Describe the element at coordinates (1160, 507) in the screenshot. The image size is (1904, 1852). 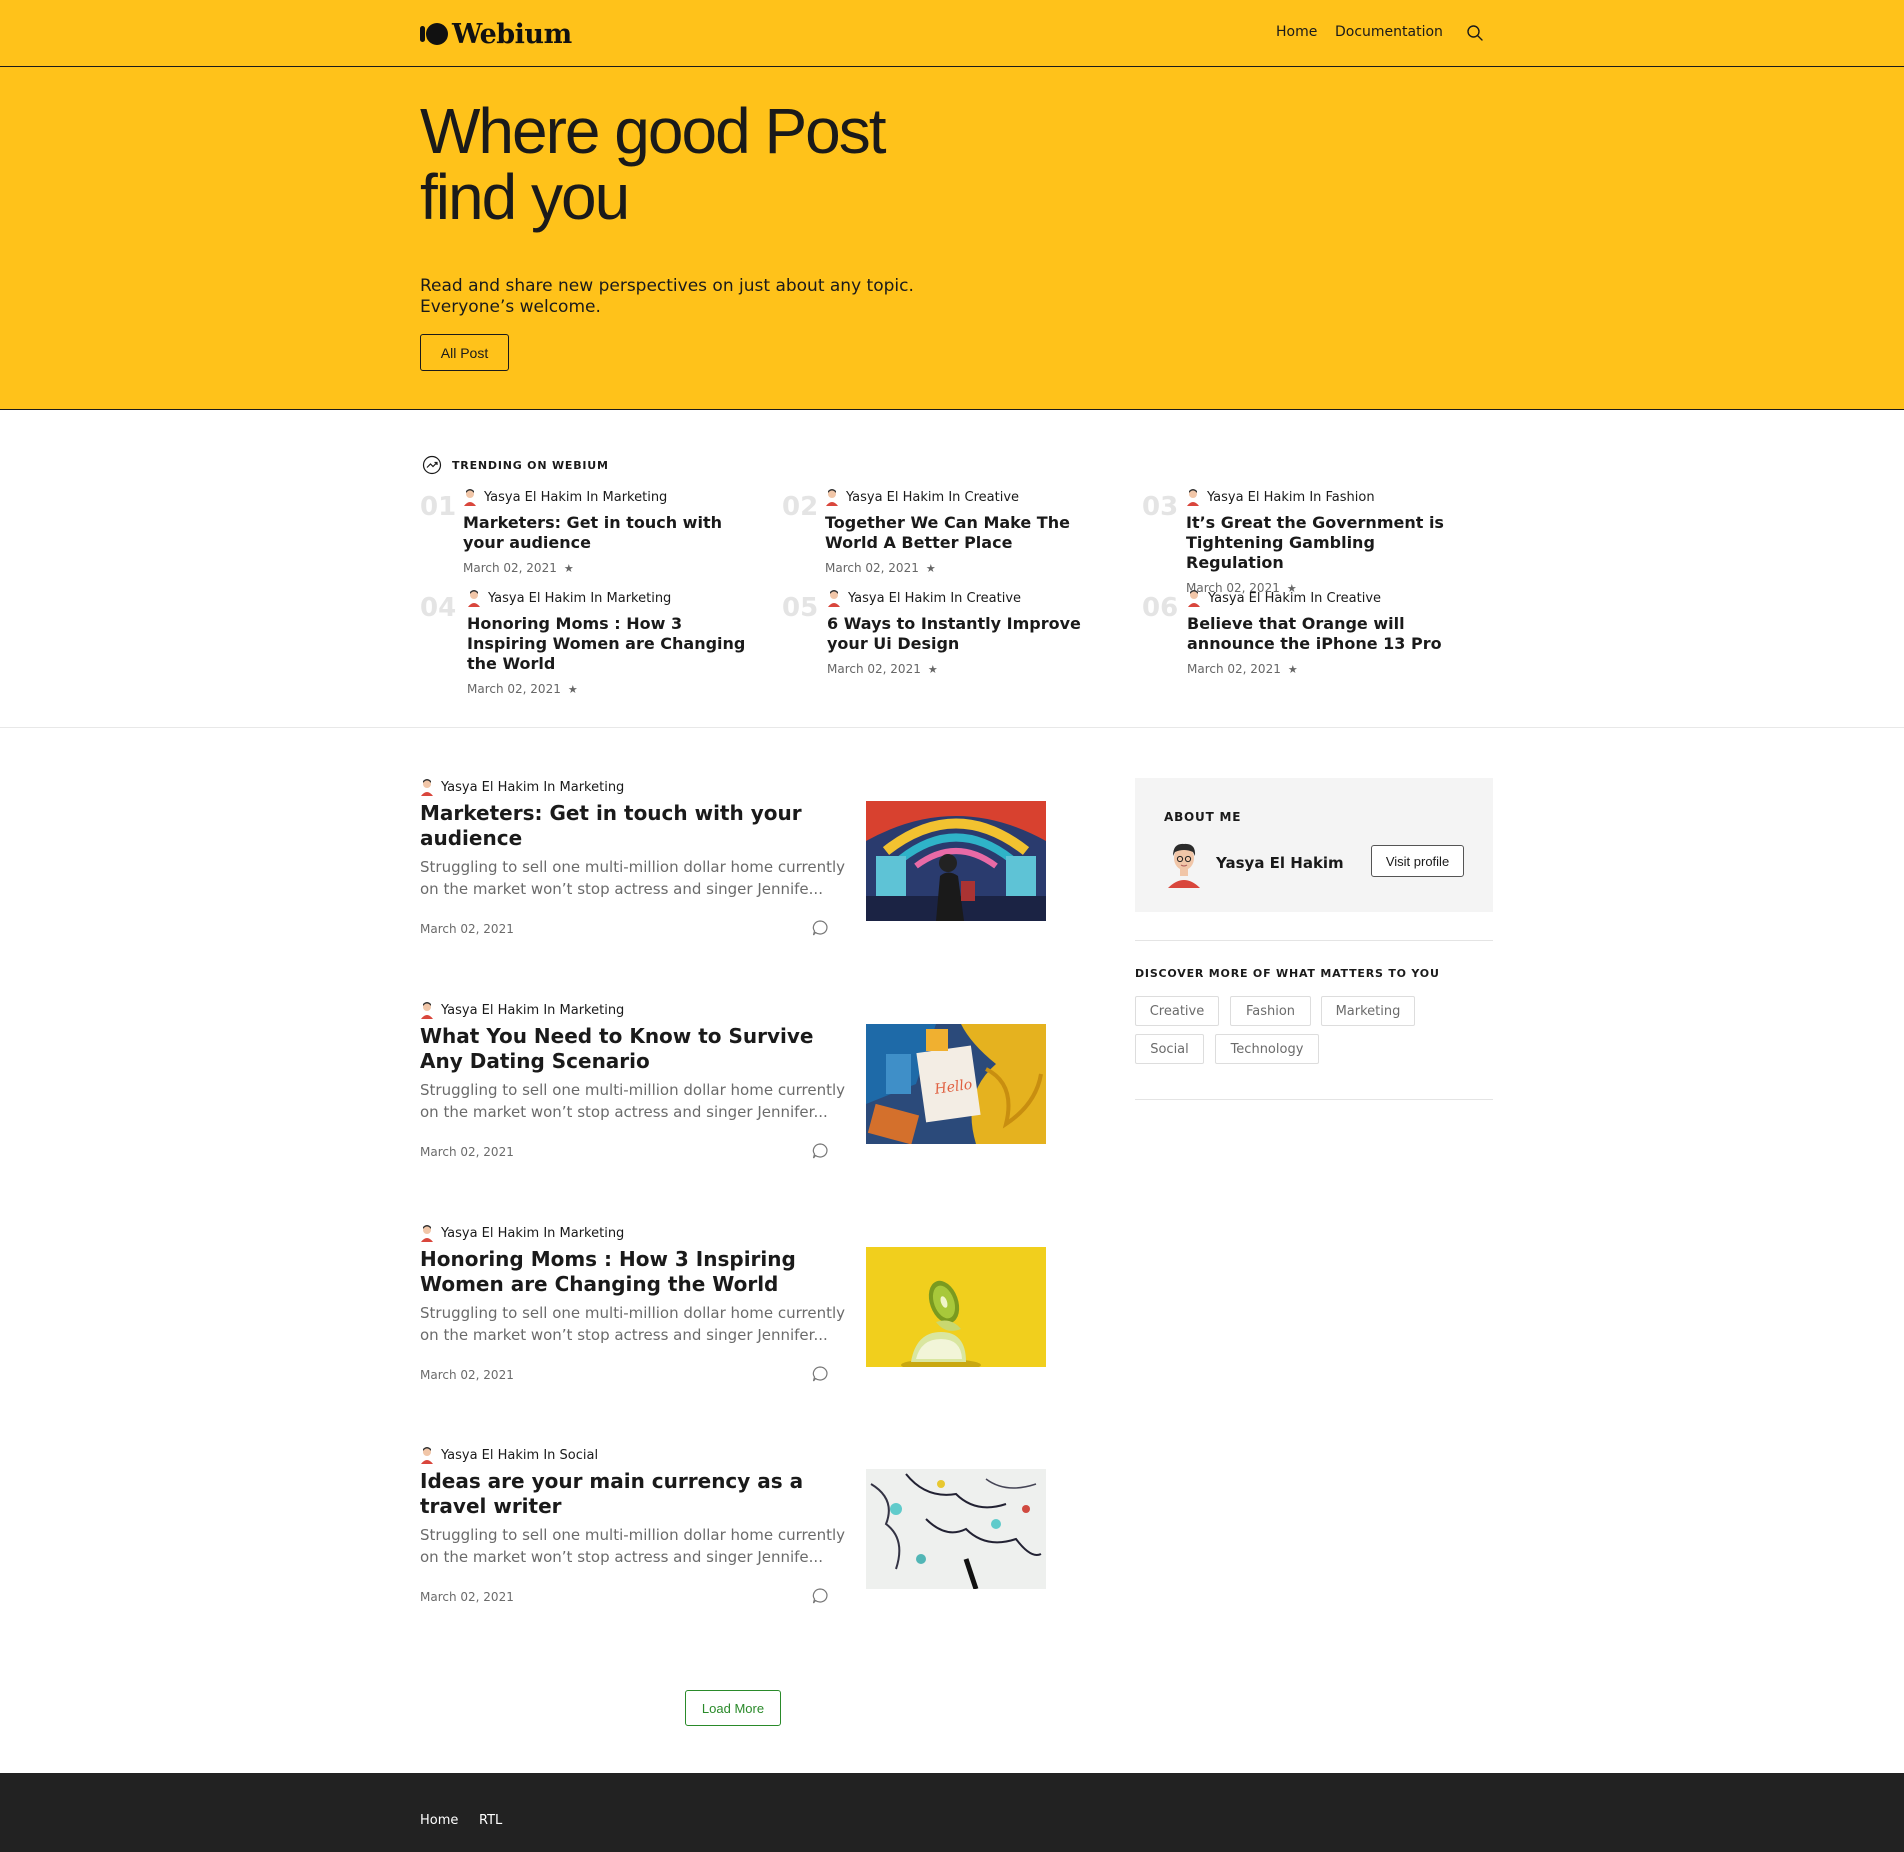
I see `trending-number: 03` at that location.